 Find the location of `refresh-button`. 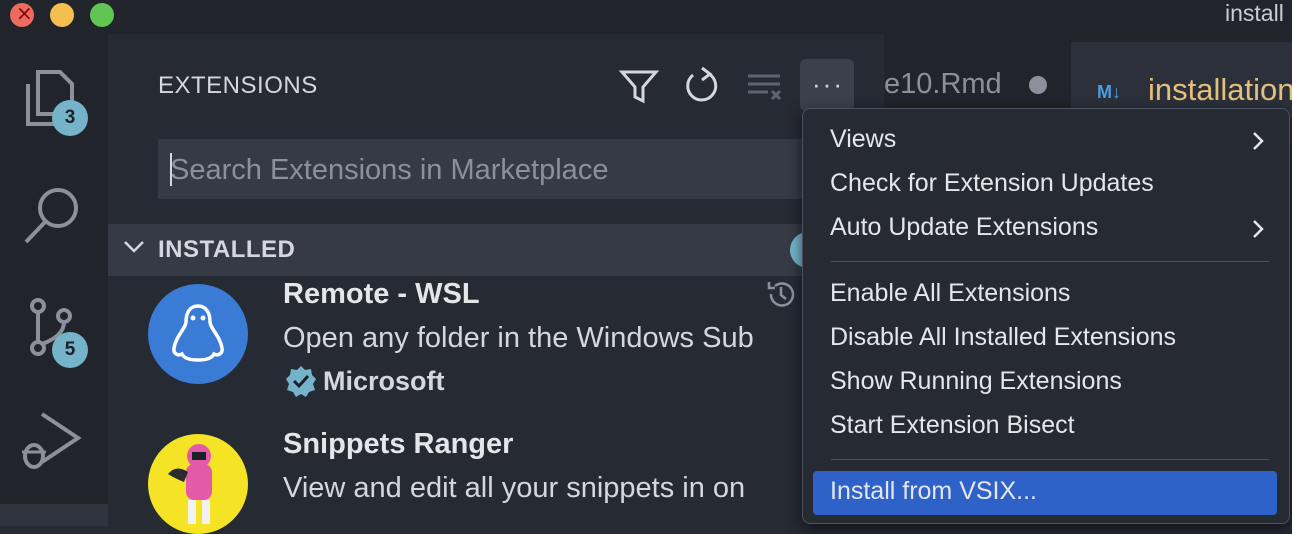

refresh-button is located at coordinates (701, 87).